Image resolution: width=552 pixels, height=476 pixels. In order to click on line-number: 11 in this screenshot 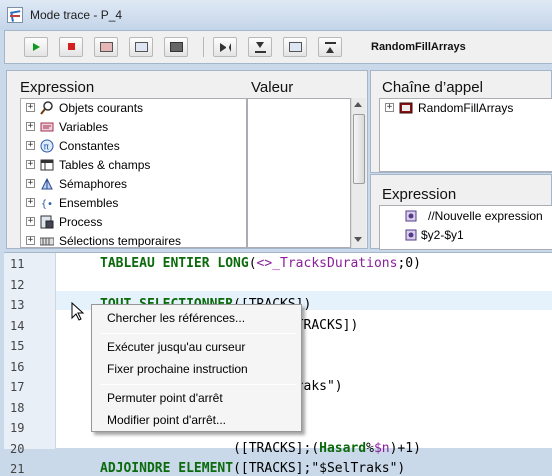, I will do `click(17, 264)`.